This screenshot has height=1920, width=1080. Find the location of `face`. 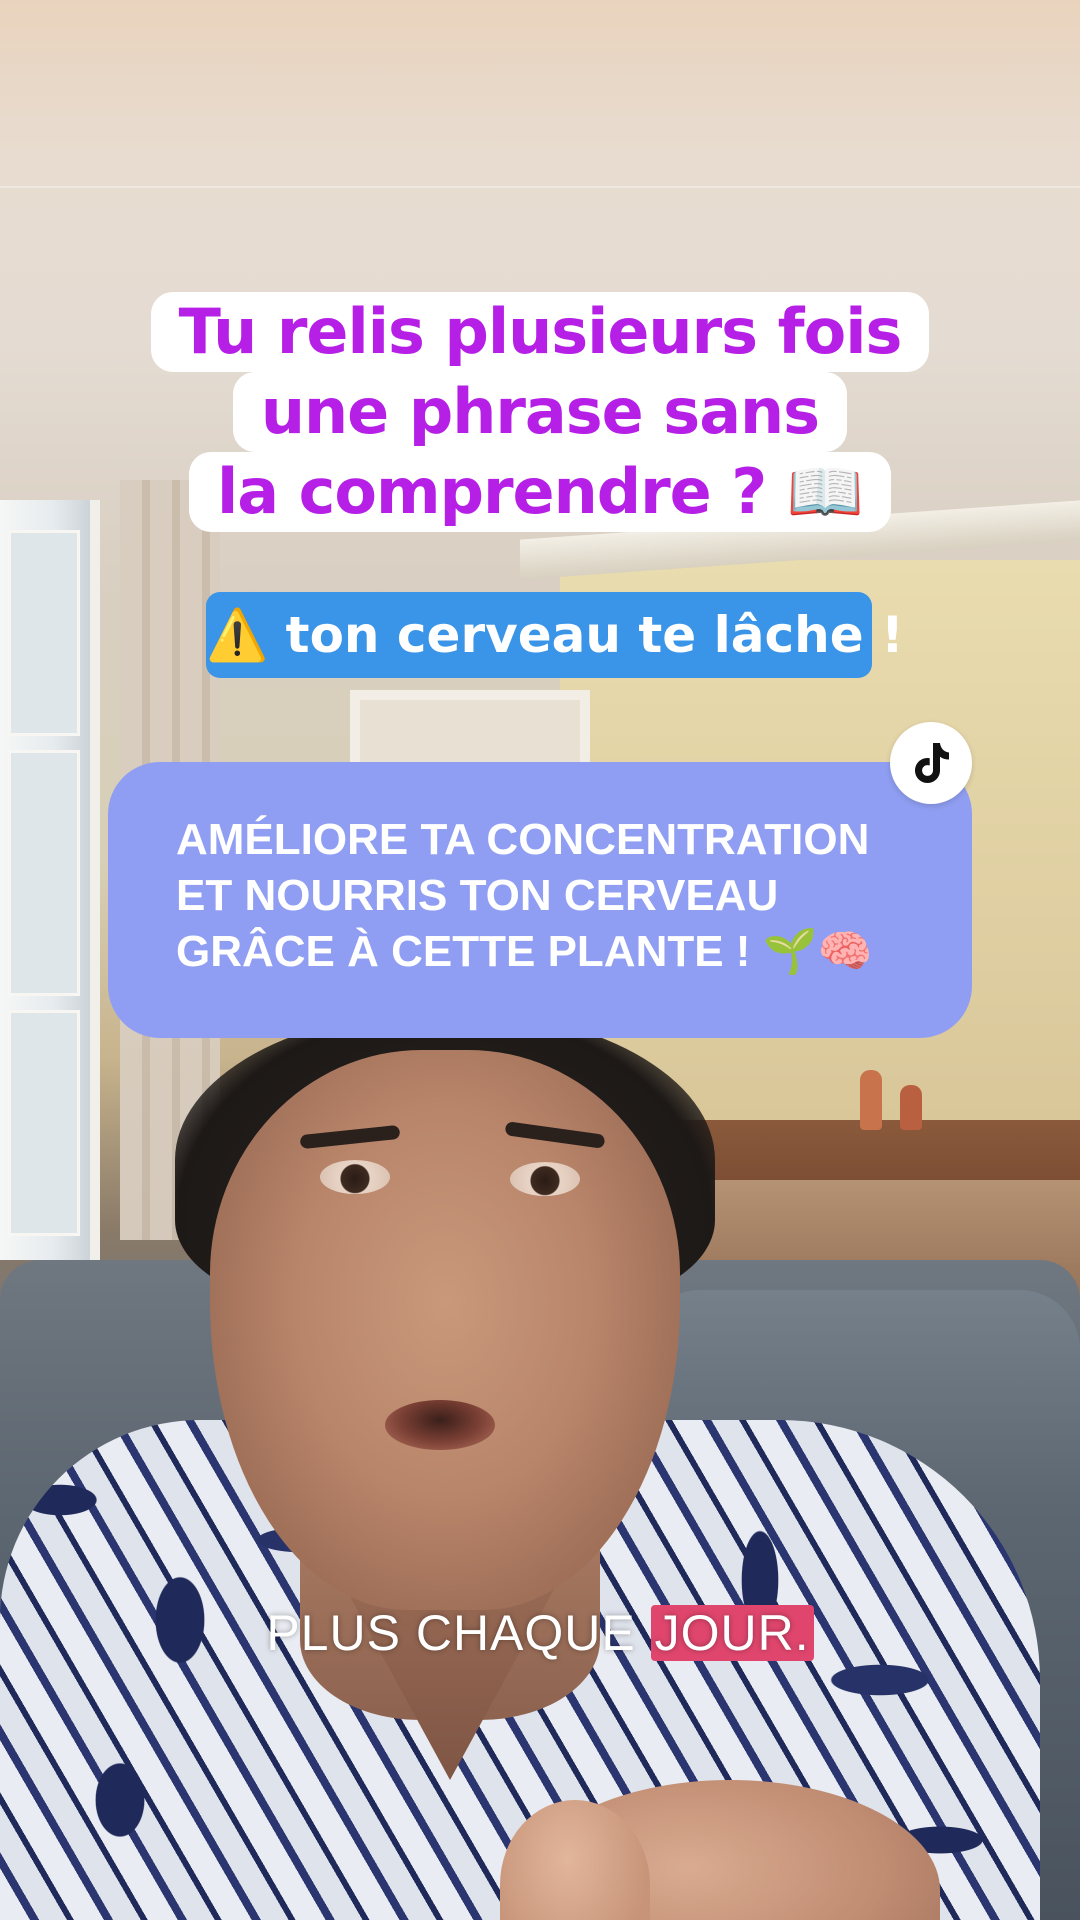

face is located at coordinates (445, 1330).